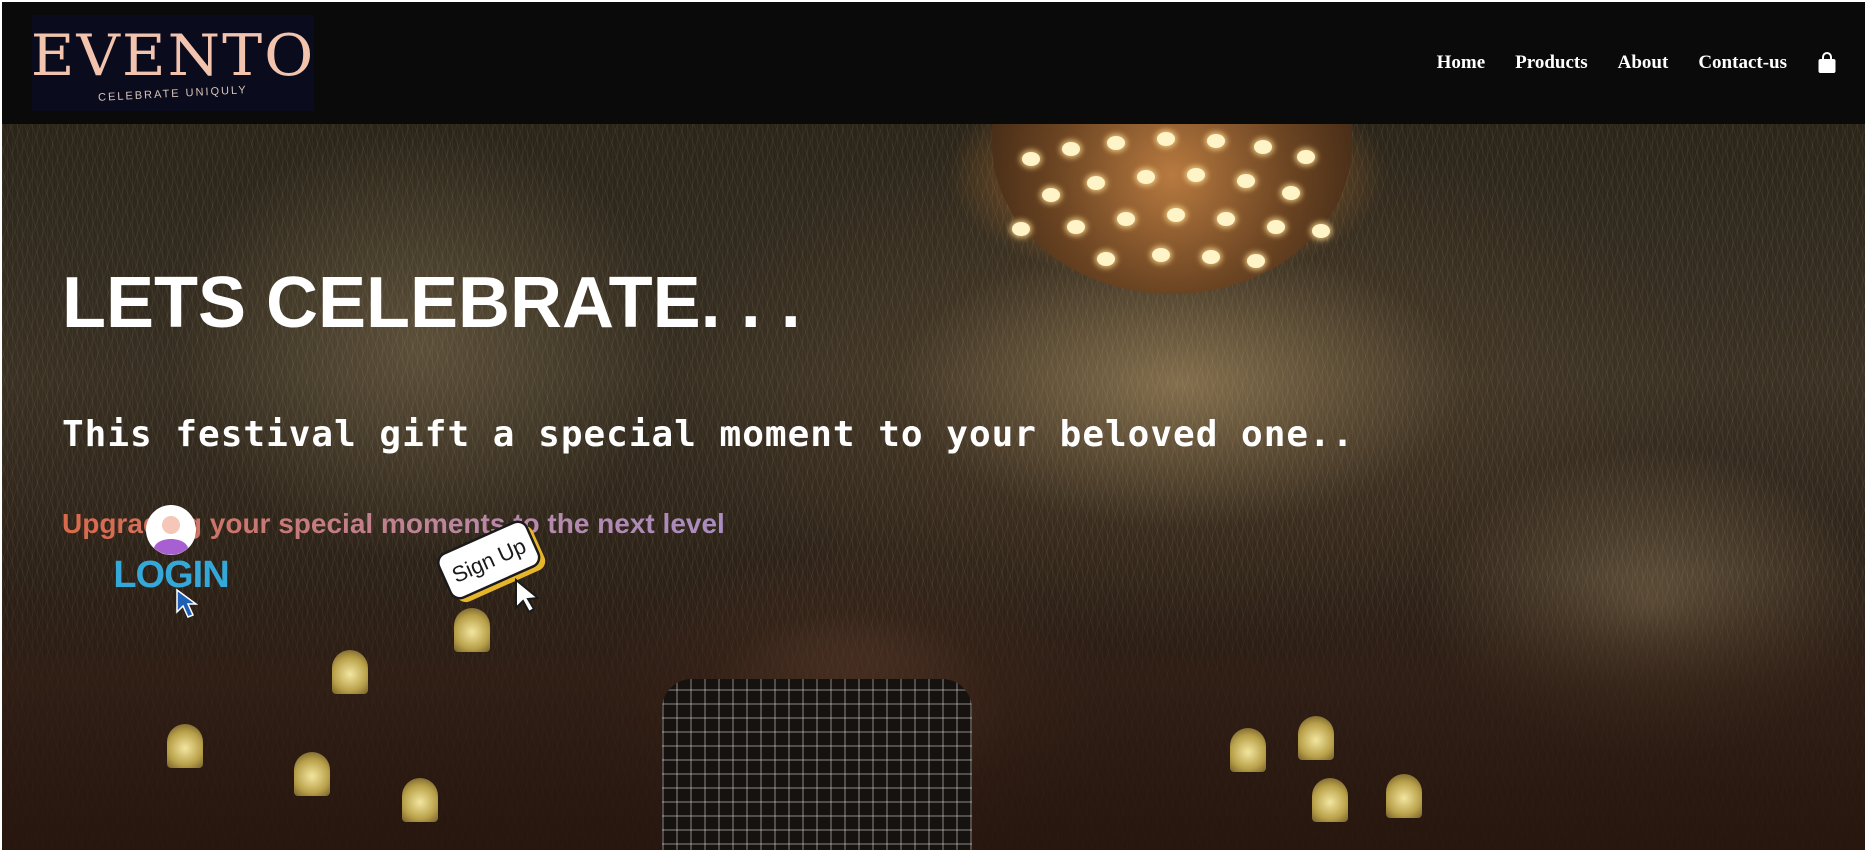  Describe the element at coordinates (1551, 63) in the screenshot. I see `nav-link-products: Products` at that location.